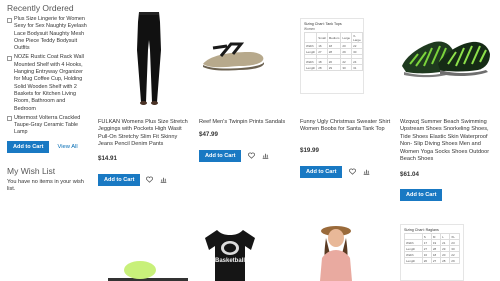 The height and width of the screenshot is (281, 500). Describe the element at coordinates (31, 170) in the screenshot. I see `wish-list-title: My Wish List` at that location.